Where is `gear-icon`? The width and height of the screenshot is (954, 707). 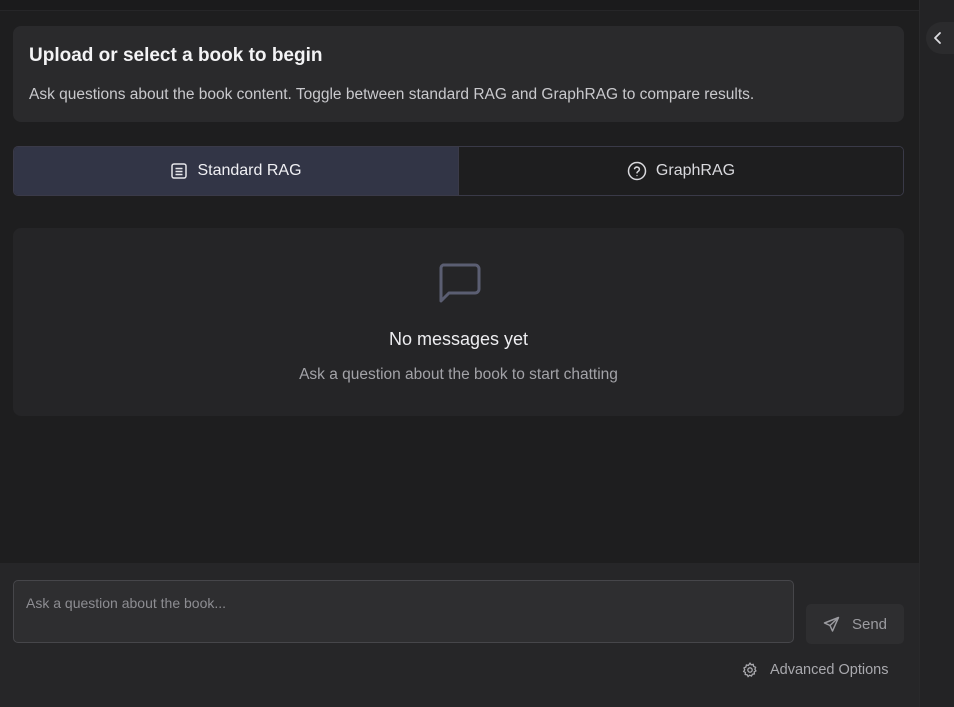
gear-icon is located at coordinates (750, 670).